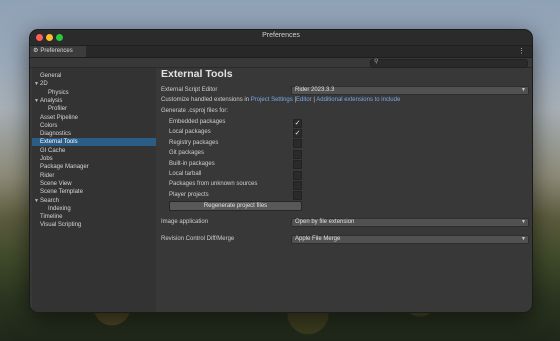  What do you see at coordinates (94, 151) in the screenshot?
I see `sidebar-item-gi-cache: GI Cache` at bounding box center [94, 151].